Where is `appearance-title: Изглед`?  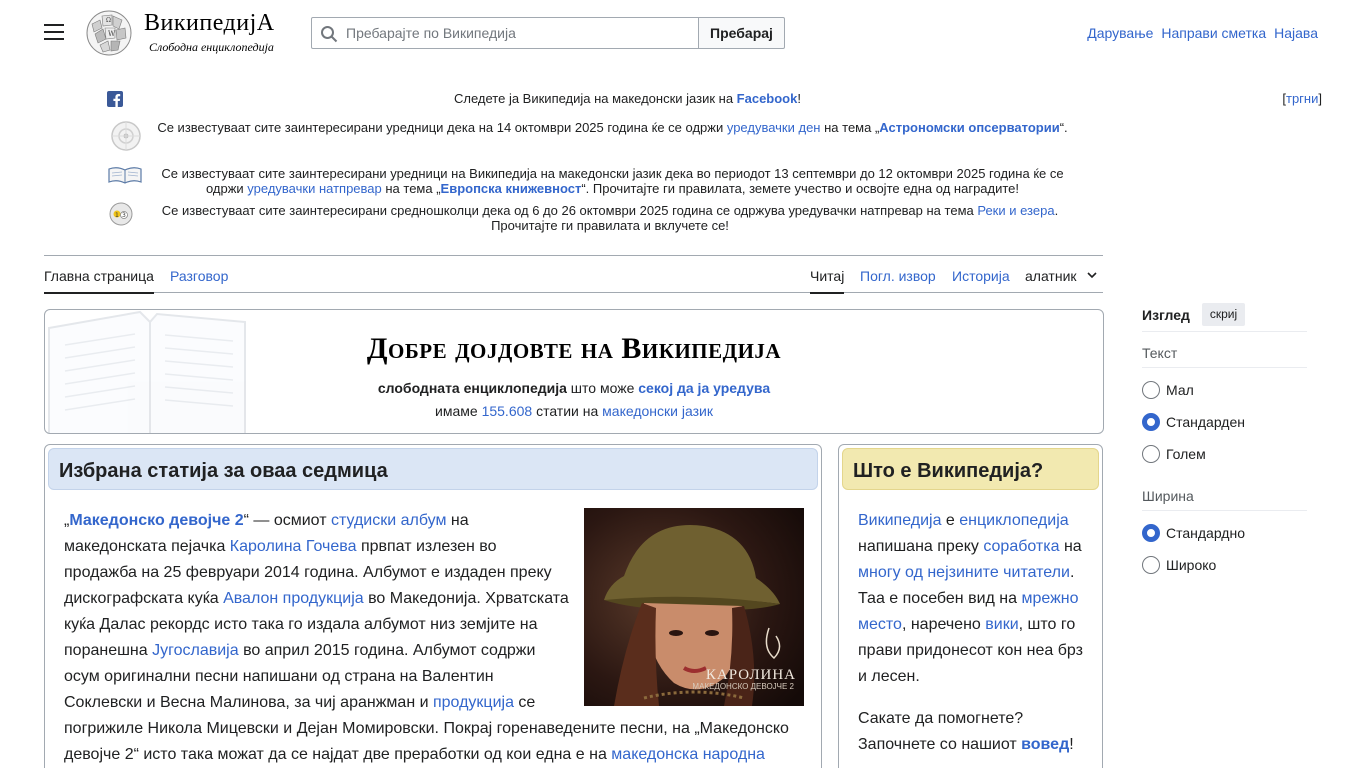 appearance-title: Изглед is located at coordinates (1166, 315).